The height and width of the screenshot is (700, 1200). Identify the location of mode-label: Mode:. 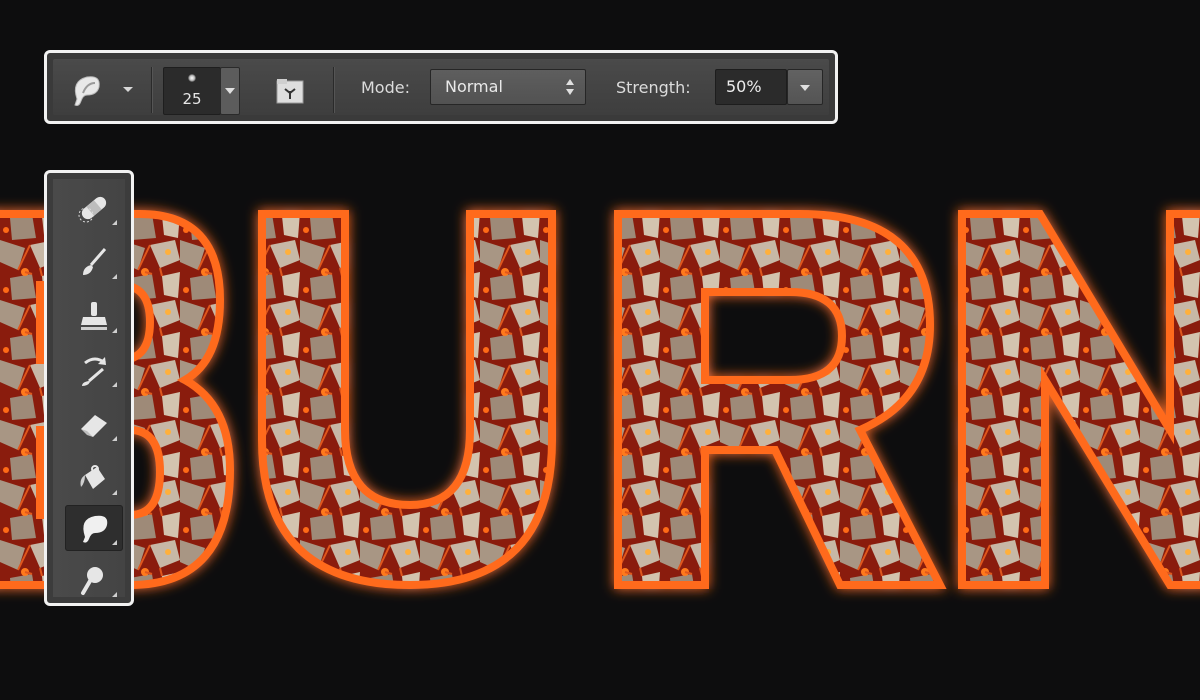
(385, 87).